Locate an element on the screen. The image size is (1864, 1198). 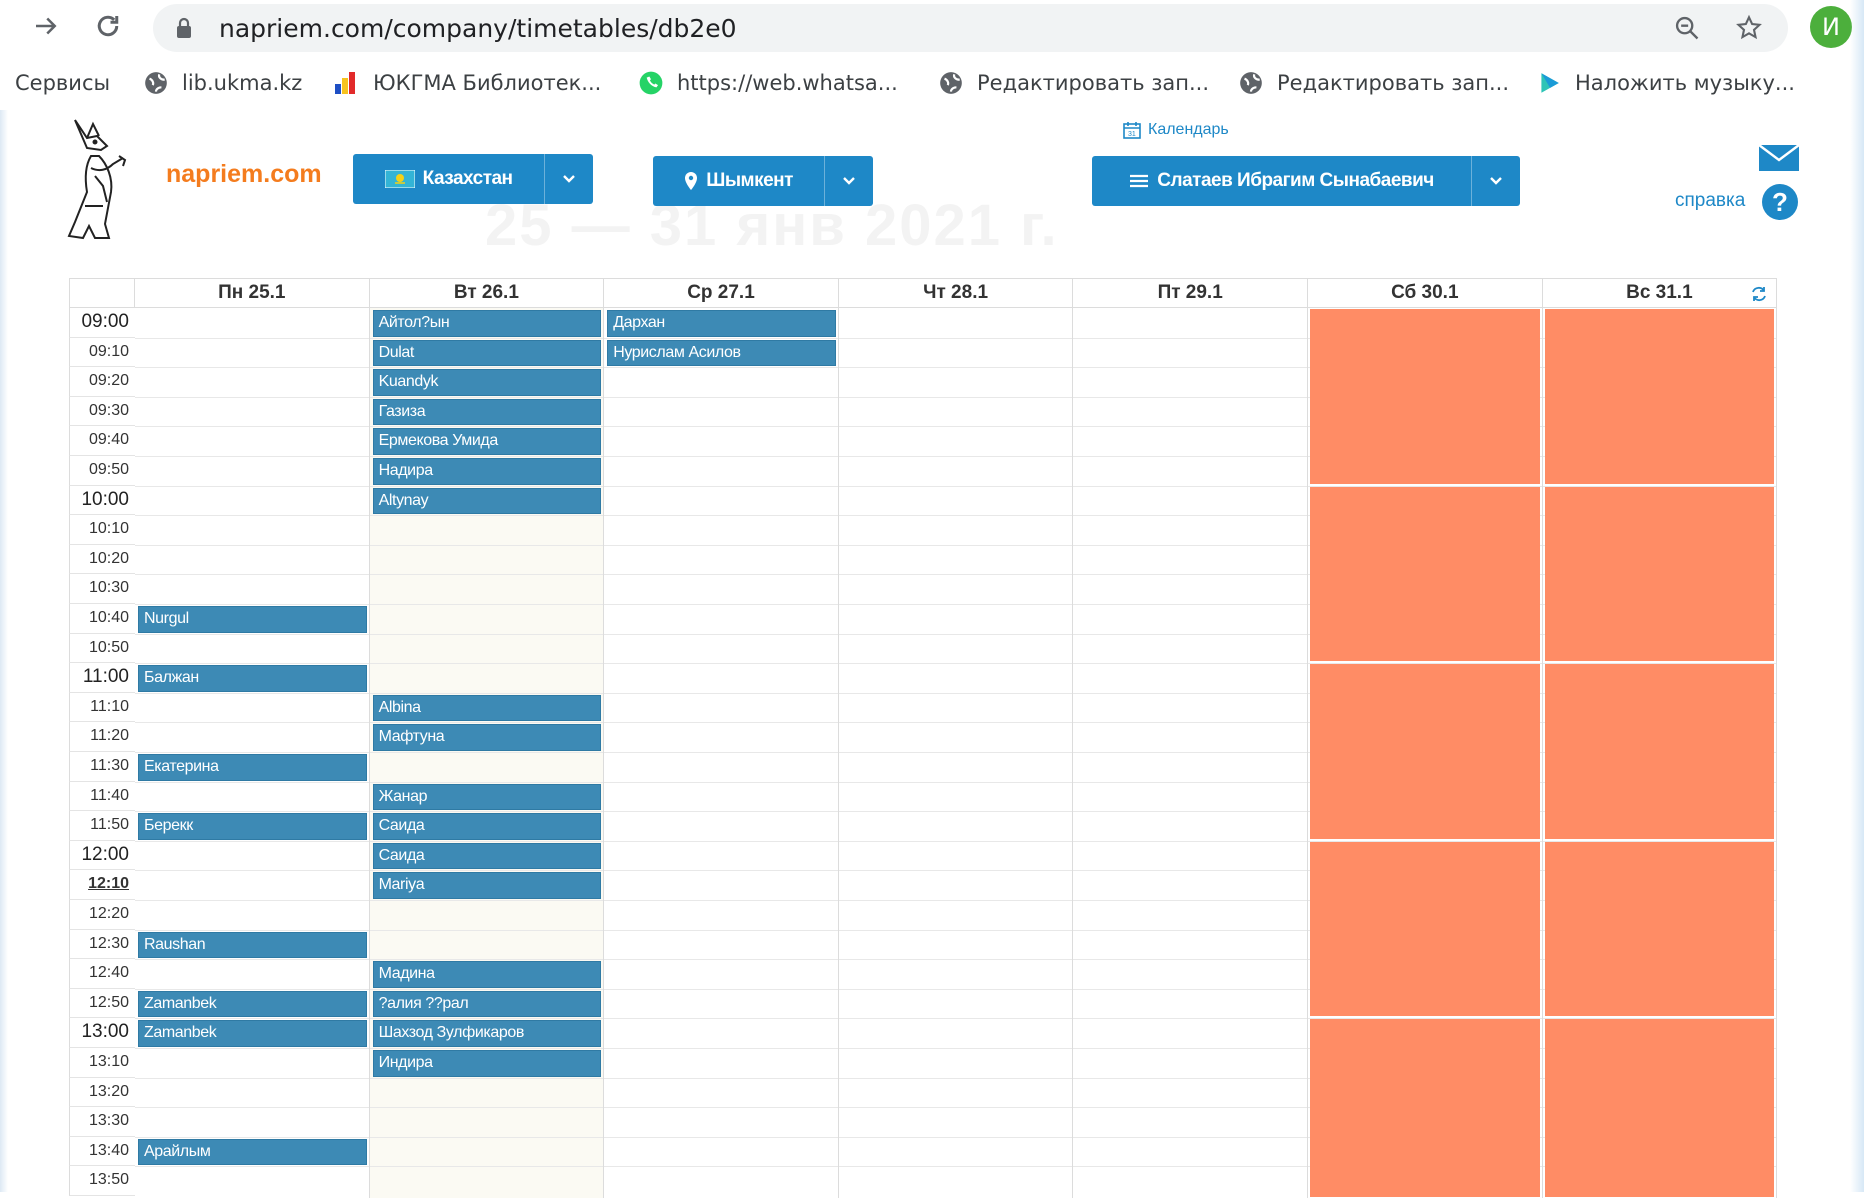
country-select: Казахстан is located at coordinates (448, 179).